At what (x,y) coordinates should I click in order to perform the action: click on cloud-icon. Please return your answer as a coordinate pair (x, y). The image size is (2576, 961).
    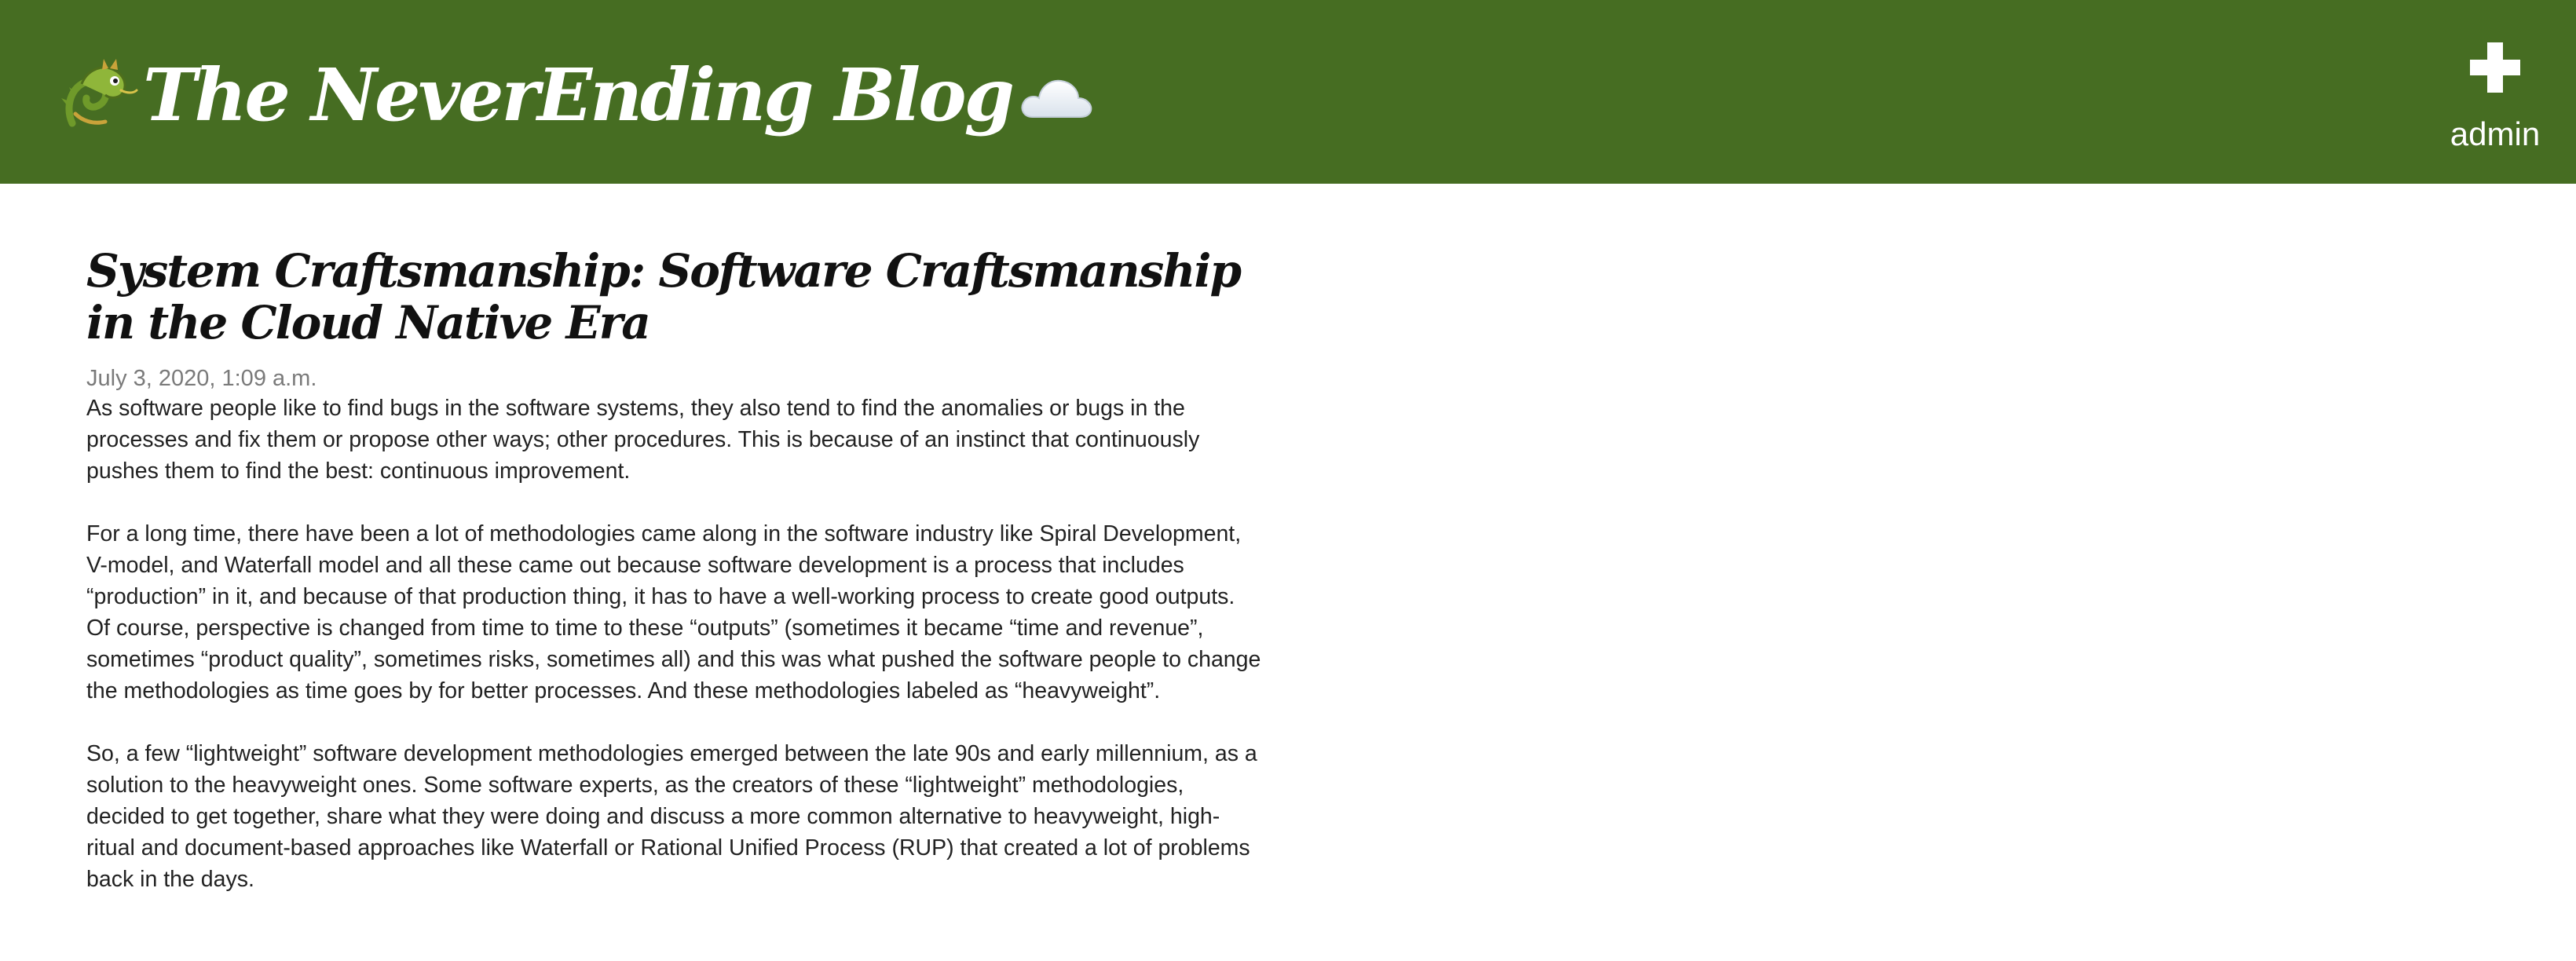
    Looking at the image, I should click on (1057, 96).